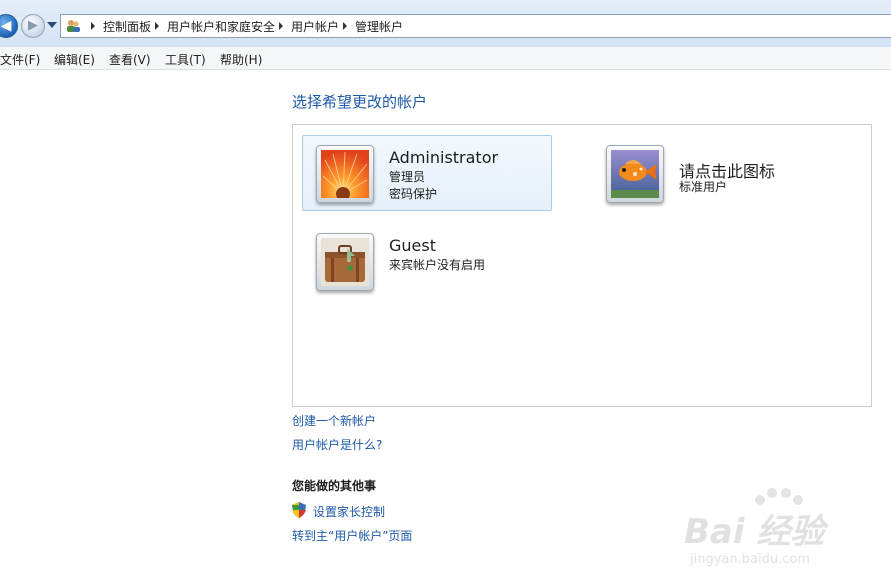  What do you see at coordinates (299, 510) in the screenshot?
I see `uac-shield-icon` at bounding box center [299, 510].